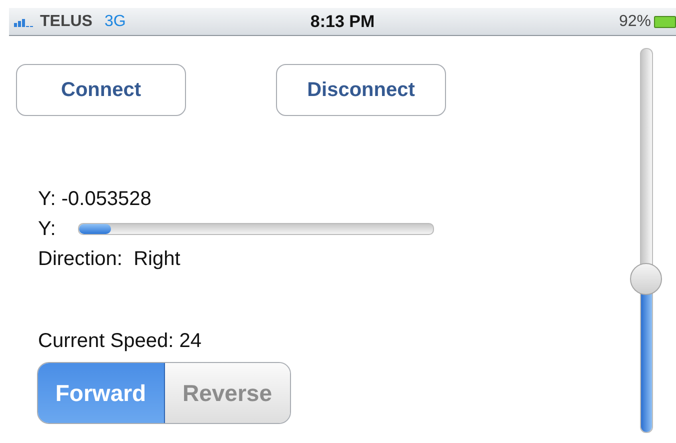  Describe the element at coordinates (342, 22) in the screenshot. I see `clock-time: 8:13 PM` at that location.